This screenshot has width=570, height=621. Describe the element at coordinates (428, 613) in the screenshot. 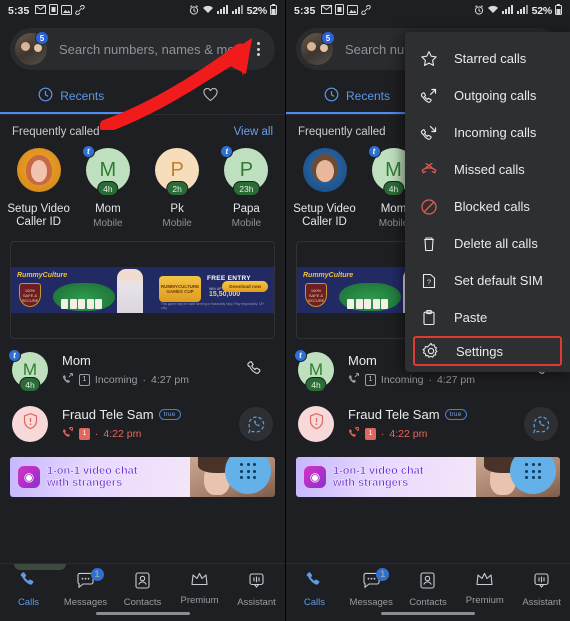

I see `gesture-bar` at that location.